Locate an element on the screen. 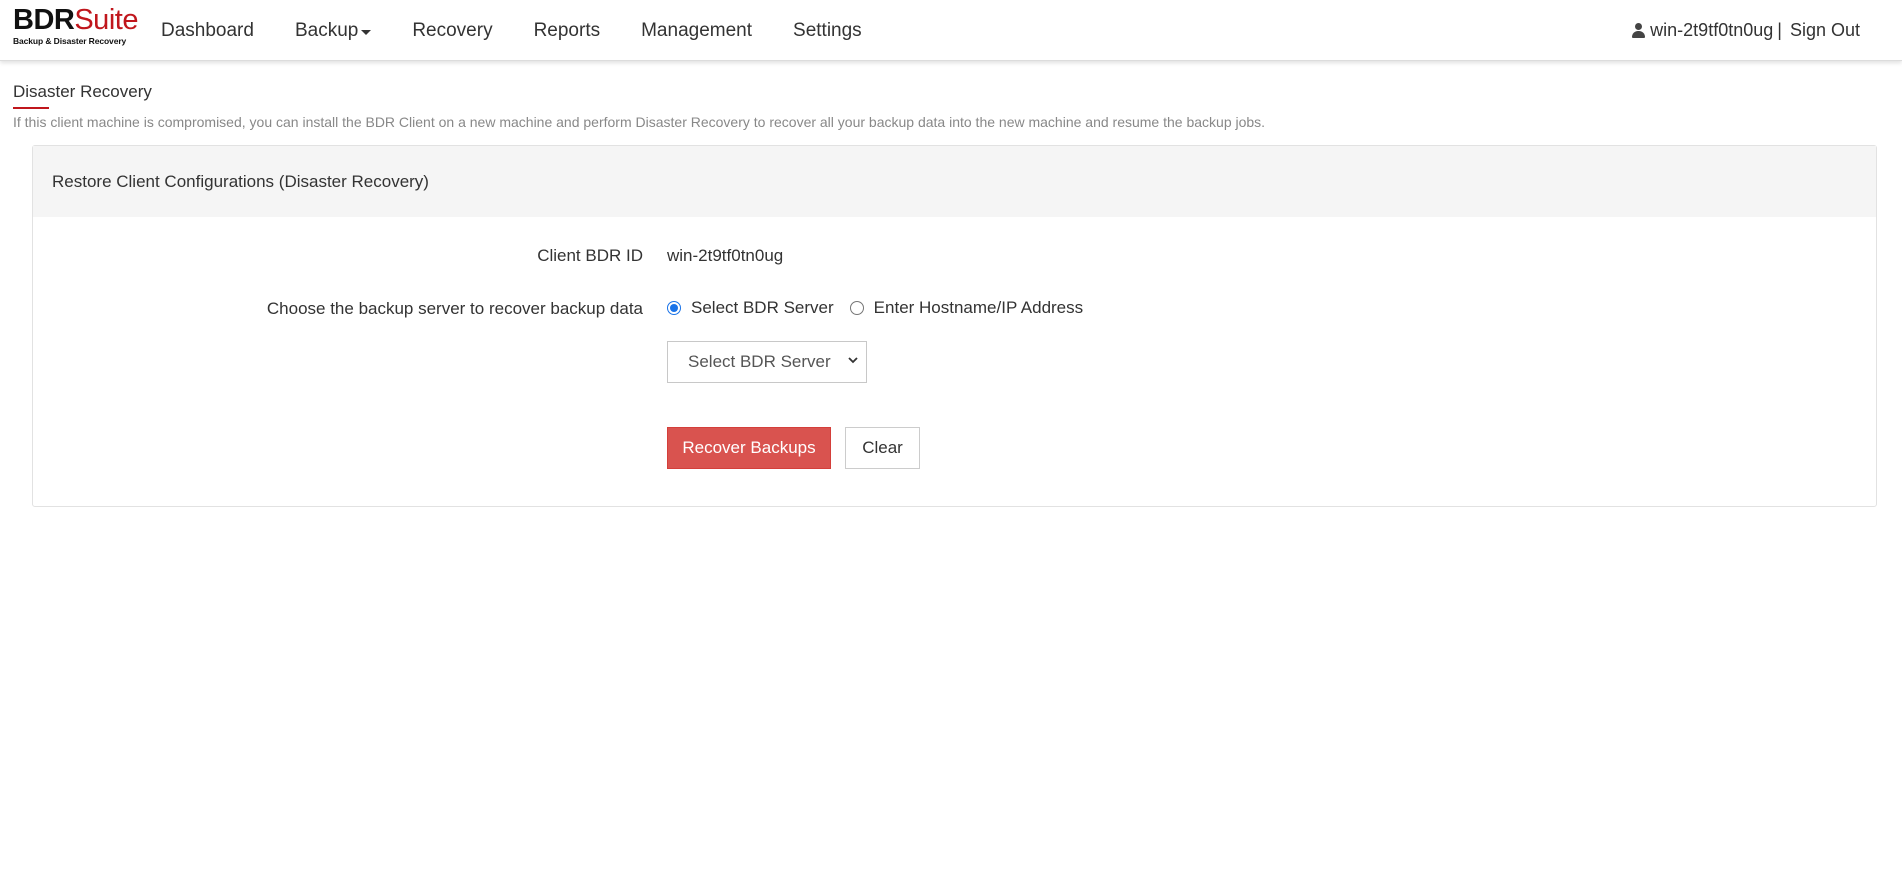 The width and height of the screenshot is (1902, 885). logo-brand-bold: BDR is located at coordinates (44, 20).